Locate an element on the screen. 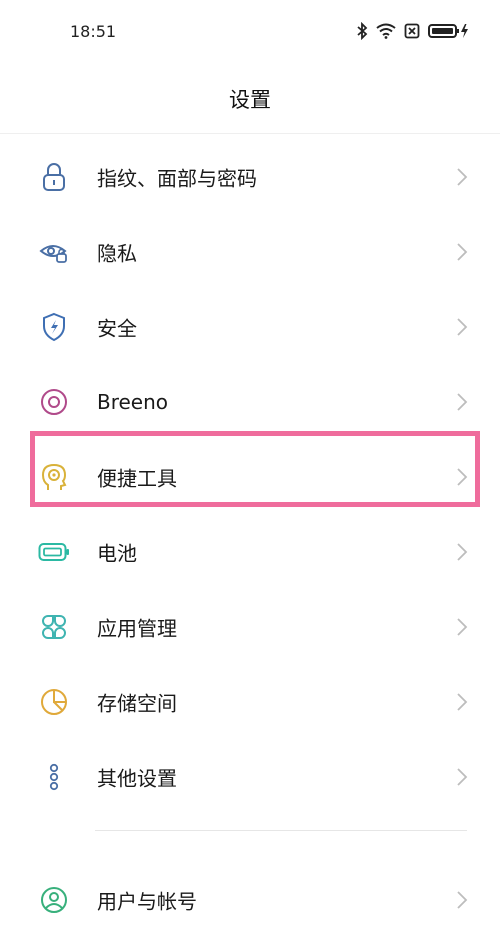 The width and height of the screenshot is (500, 937). status-time: 18:51 is located at coordinates (93, 31).